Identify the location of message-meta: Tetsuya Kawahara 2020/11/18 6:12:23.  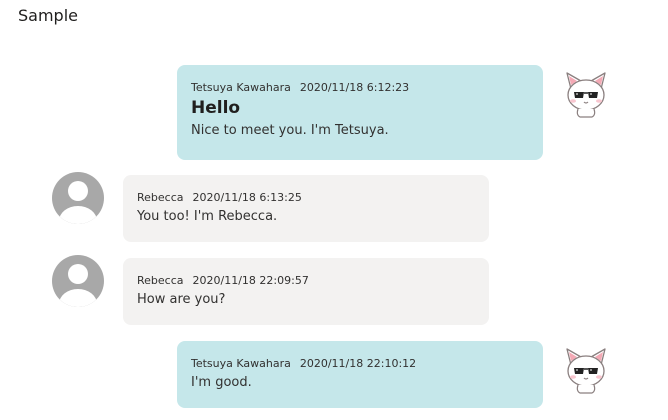
(360, 88).